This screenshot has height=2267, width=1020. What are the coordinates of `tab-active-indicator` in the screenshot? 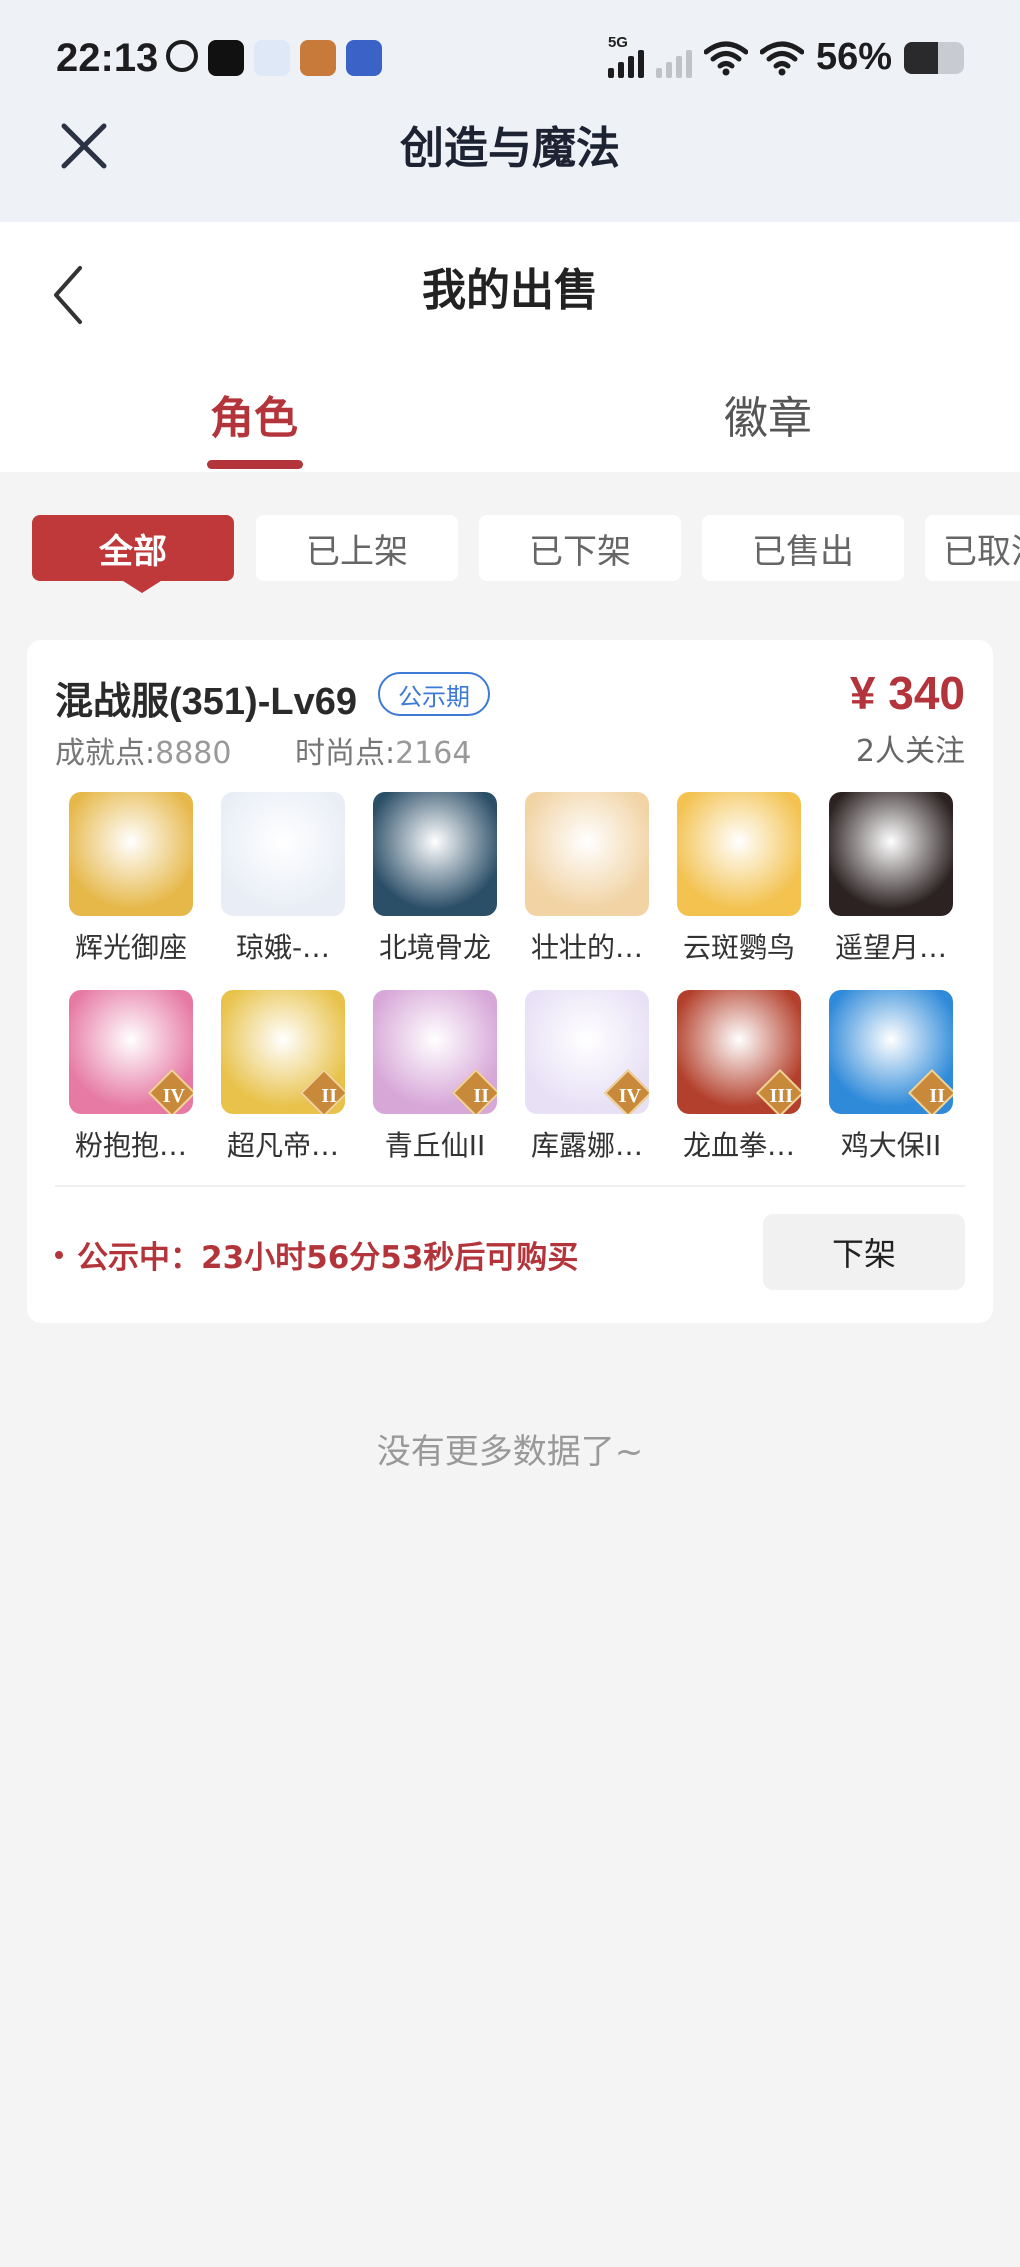 It's located at (255, 464).